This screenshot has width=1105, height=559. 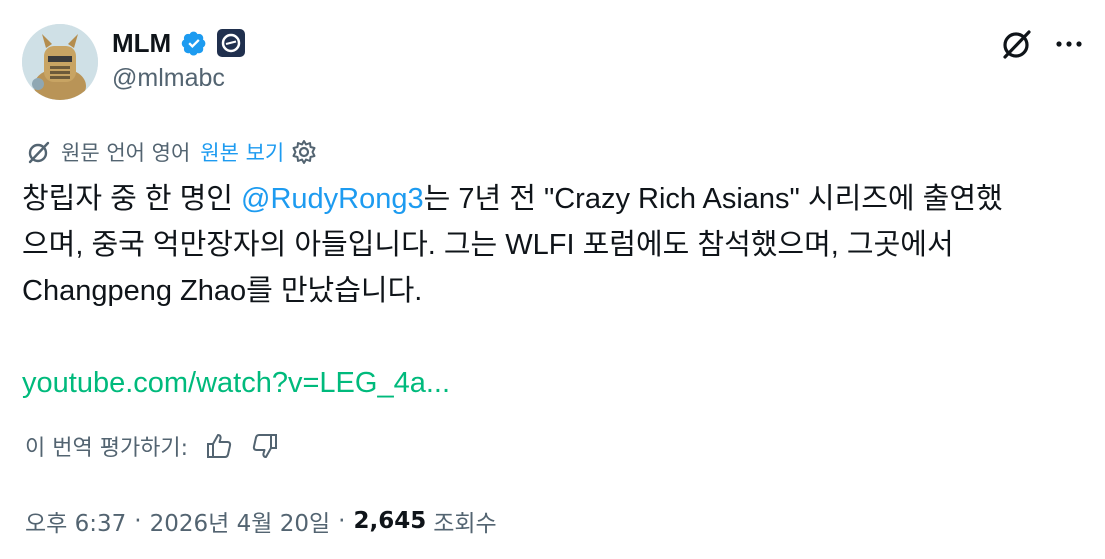 I want to click on grok-icon, so click(x=1017, y=44).